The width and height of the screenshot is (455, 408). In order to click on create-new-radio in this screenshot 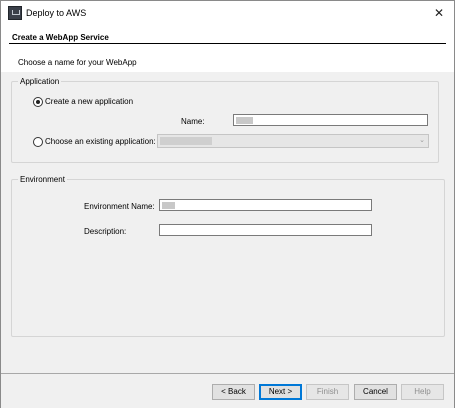, I will do `click(38, 102)`.